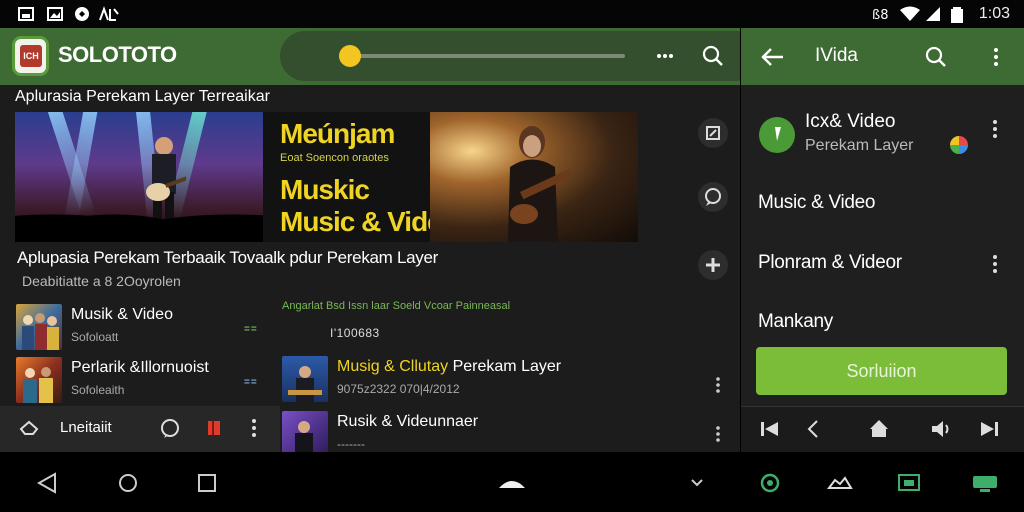 The width and height of the screenshot is (1024, 512). Describe the element at coordinates (325, 189) in the screenshot. I see `hero-line-3: Muskic` at that location.